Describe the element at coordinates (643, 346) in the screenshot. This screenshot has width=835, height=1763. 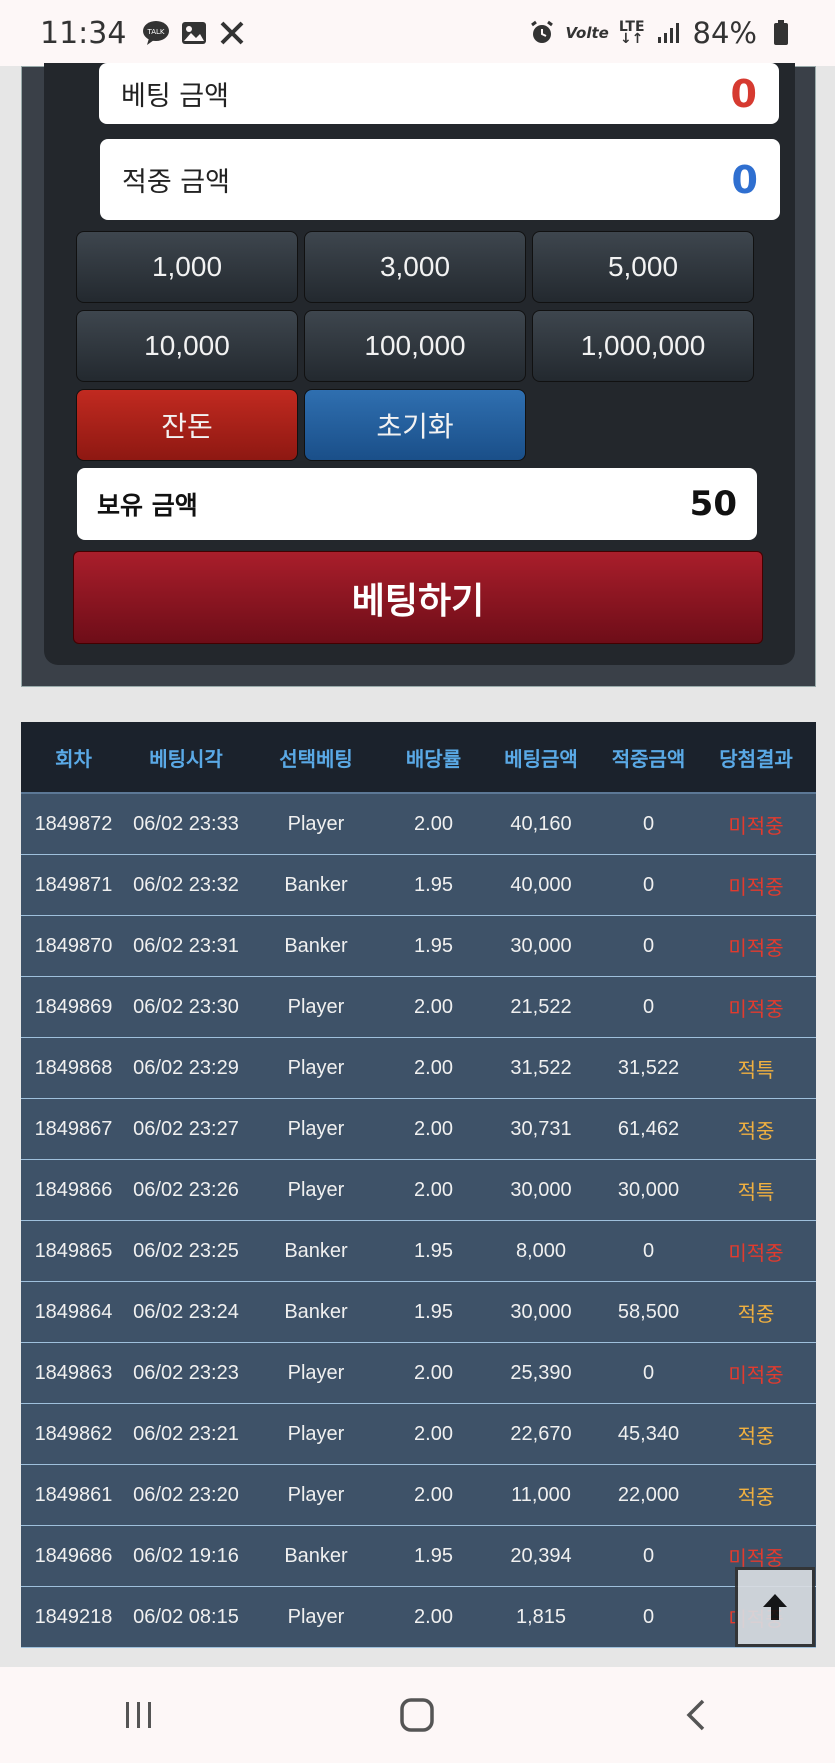
I see `chip-1000000-button: 1,000,000` at that location.